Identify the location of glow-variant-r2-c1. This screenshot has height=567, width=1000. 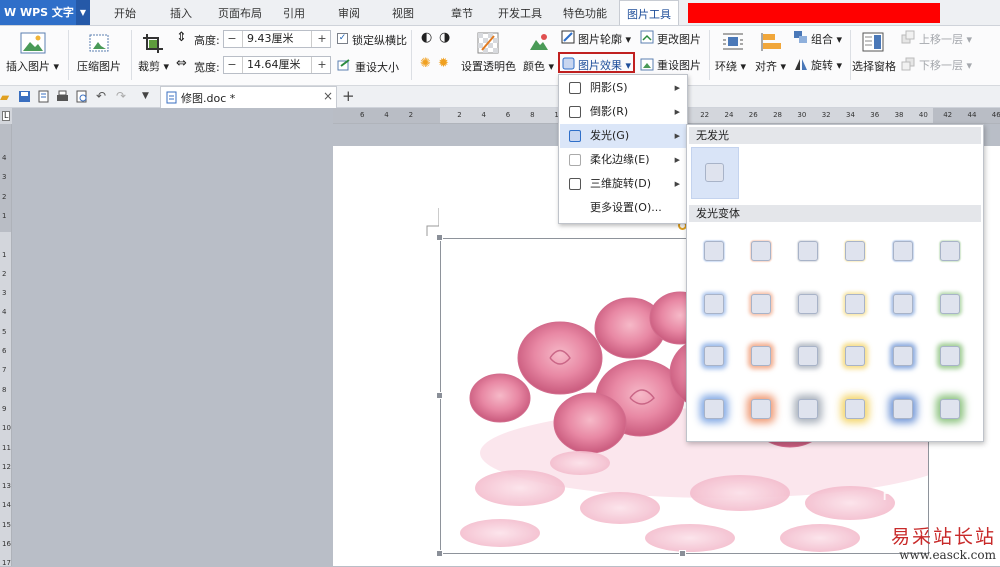
(714, 304).